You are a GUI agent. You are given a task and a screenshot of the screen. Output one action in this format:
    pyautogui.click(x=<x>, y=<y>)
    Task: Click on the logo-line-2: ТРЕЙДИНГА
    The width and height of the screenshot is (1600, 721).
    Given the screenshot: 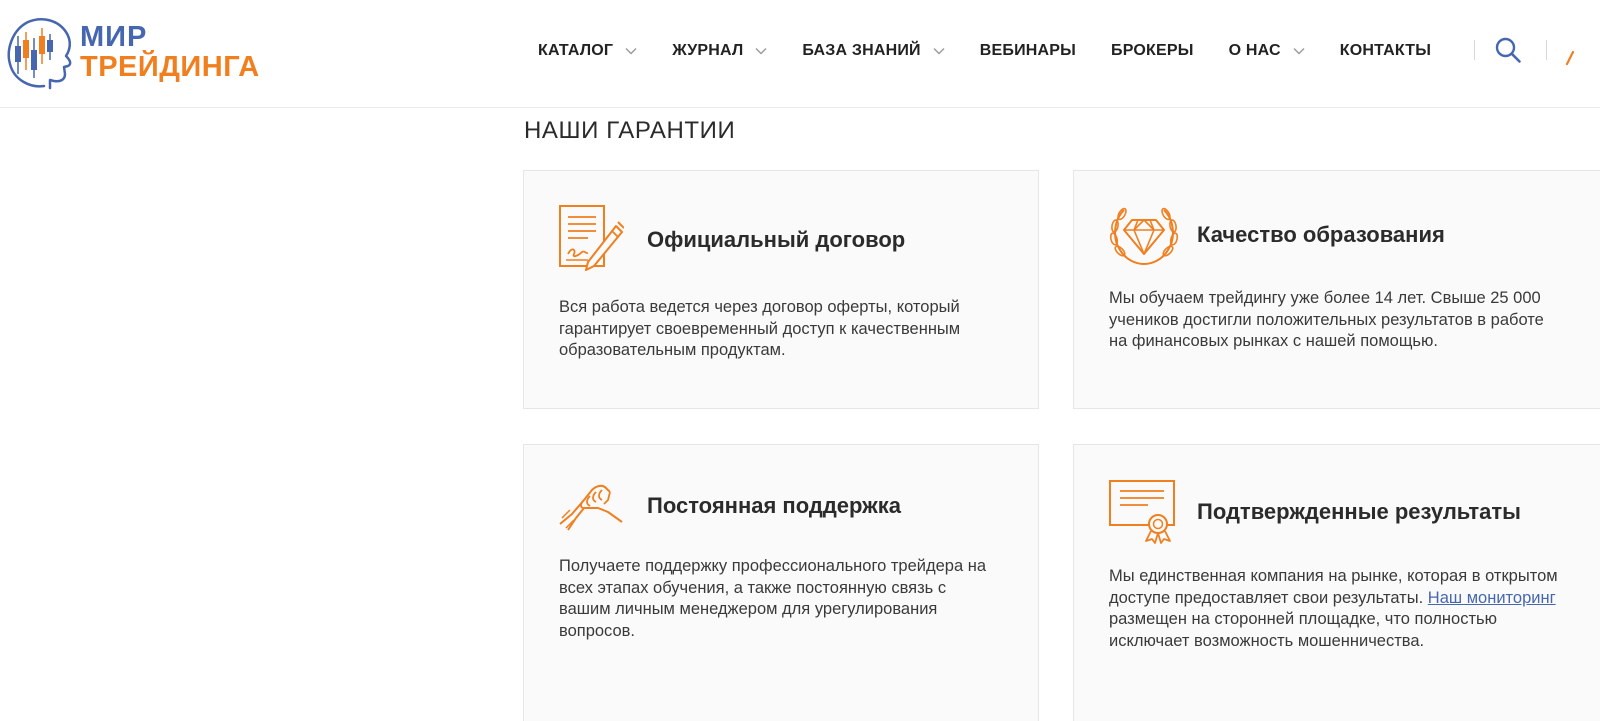 What is the action you would take?
    pyautogui.click(x=170, y=66)
    